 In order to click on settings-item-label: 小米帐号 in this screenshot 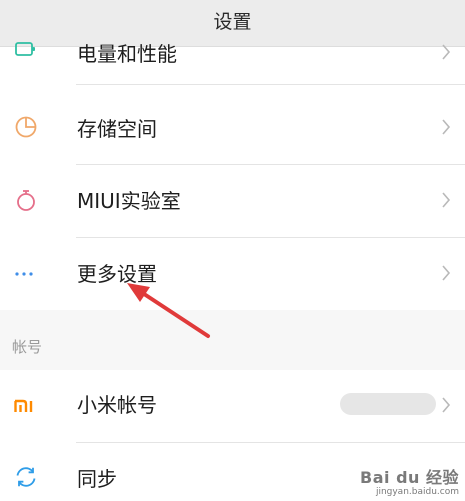, I will do `click(117, 405)`.